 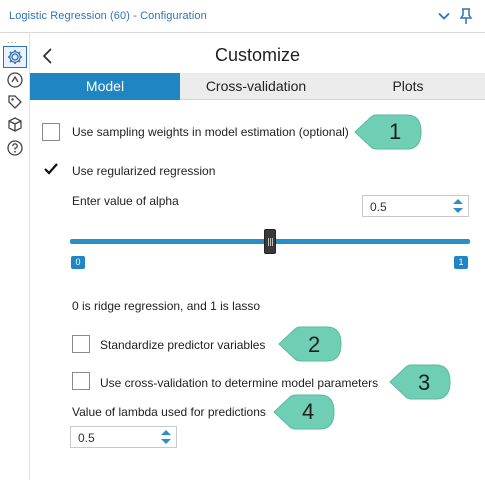 I want to click on workflow-icon, so click(x=15, y=80).